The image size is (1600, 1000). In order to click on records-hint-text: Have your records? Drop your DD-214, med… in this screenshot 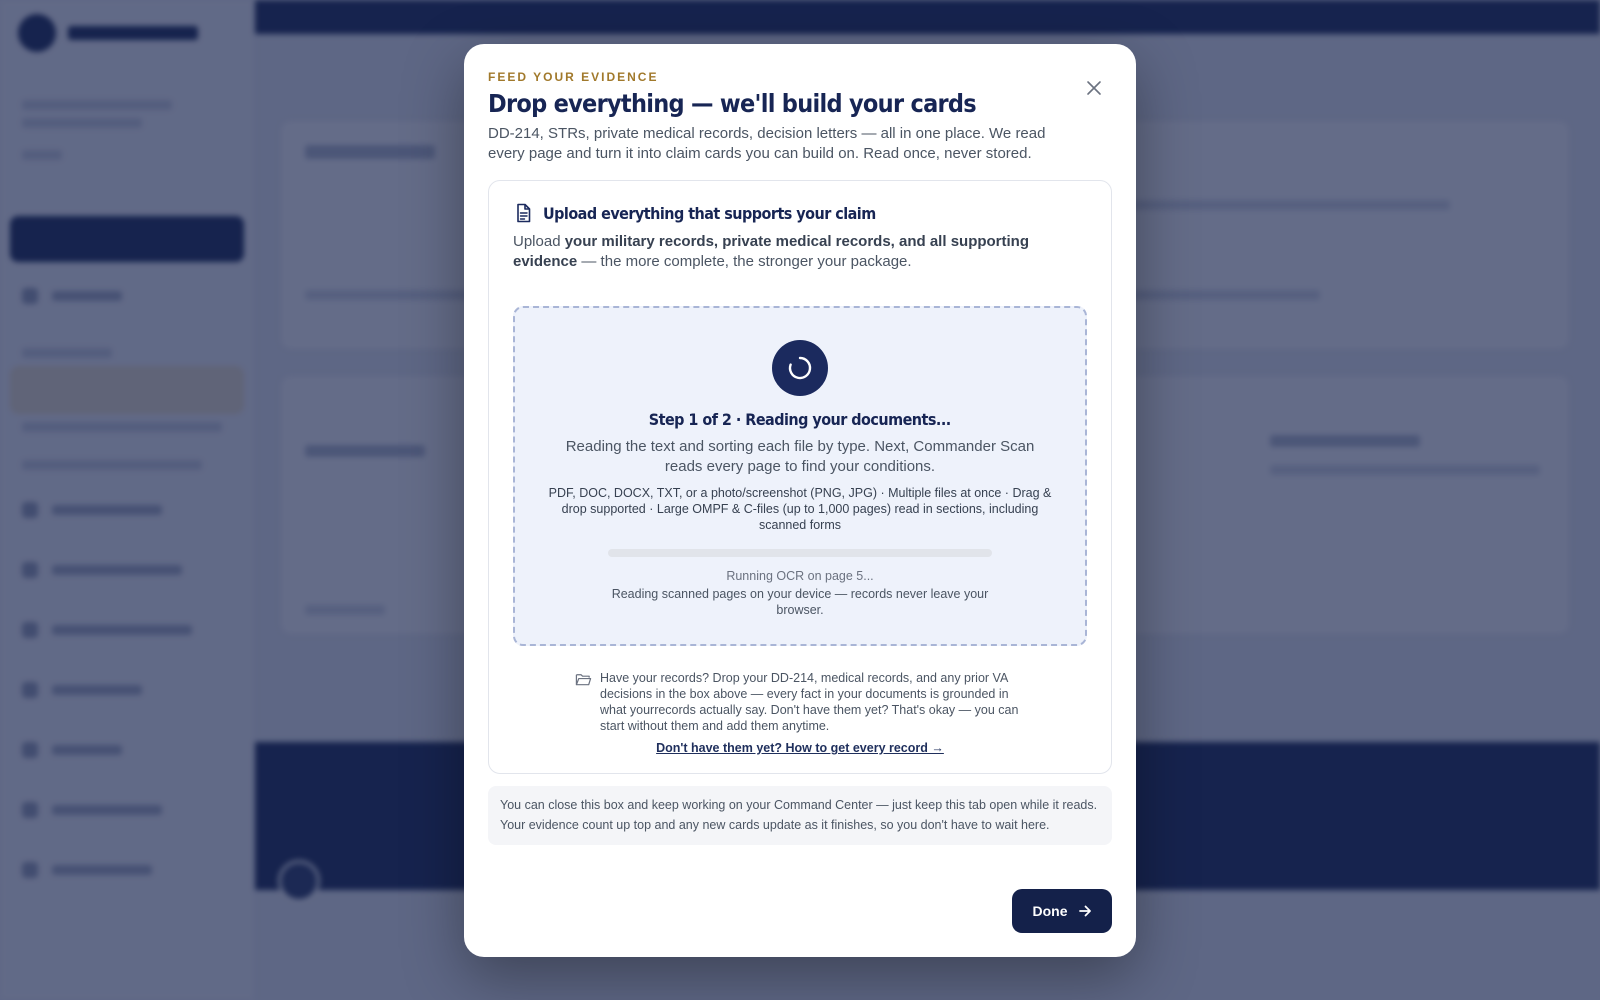, I will do `click(809, 702)`.